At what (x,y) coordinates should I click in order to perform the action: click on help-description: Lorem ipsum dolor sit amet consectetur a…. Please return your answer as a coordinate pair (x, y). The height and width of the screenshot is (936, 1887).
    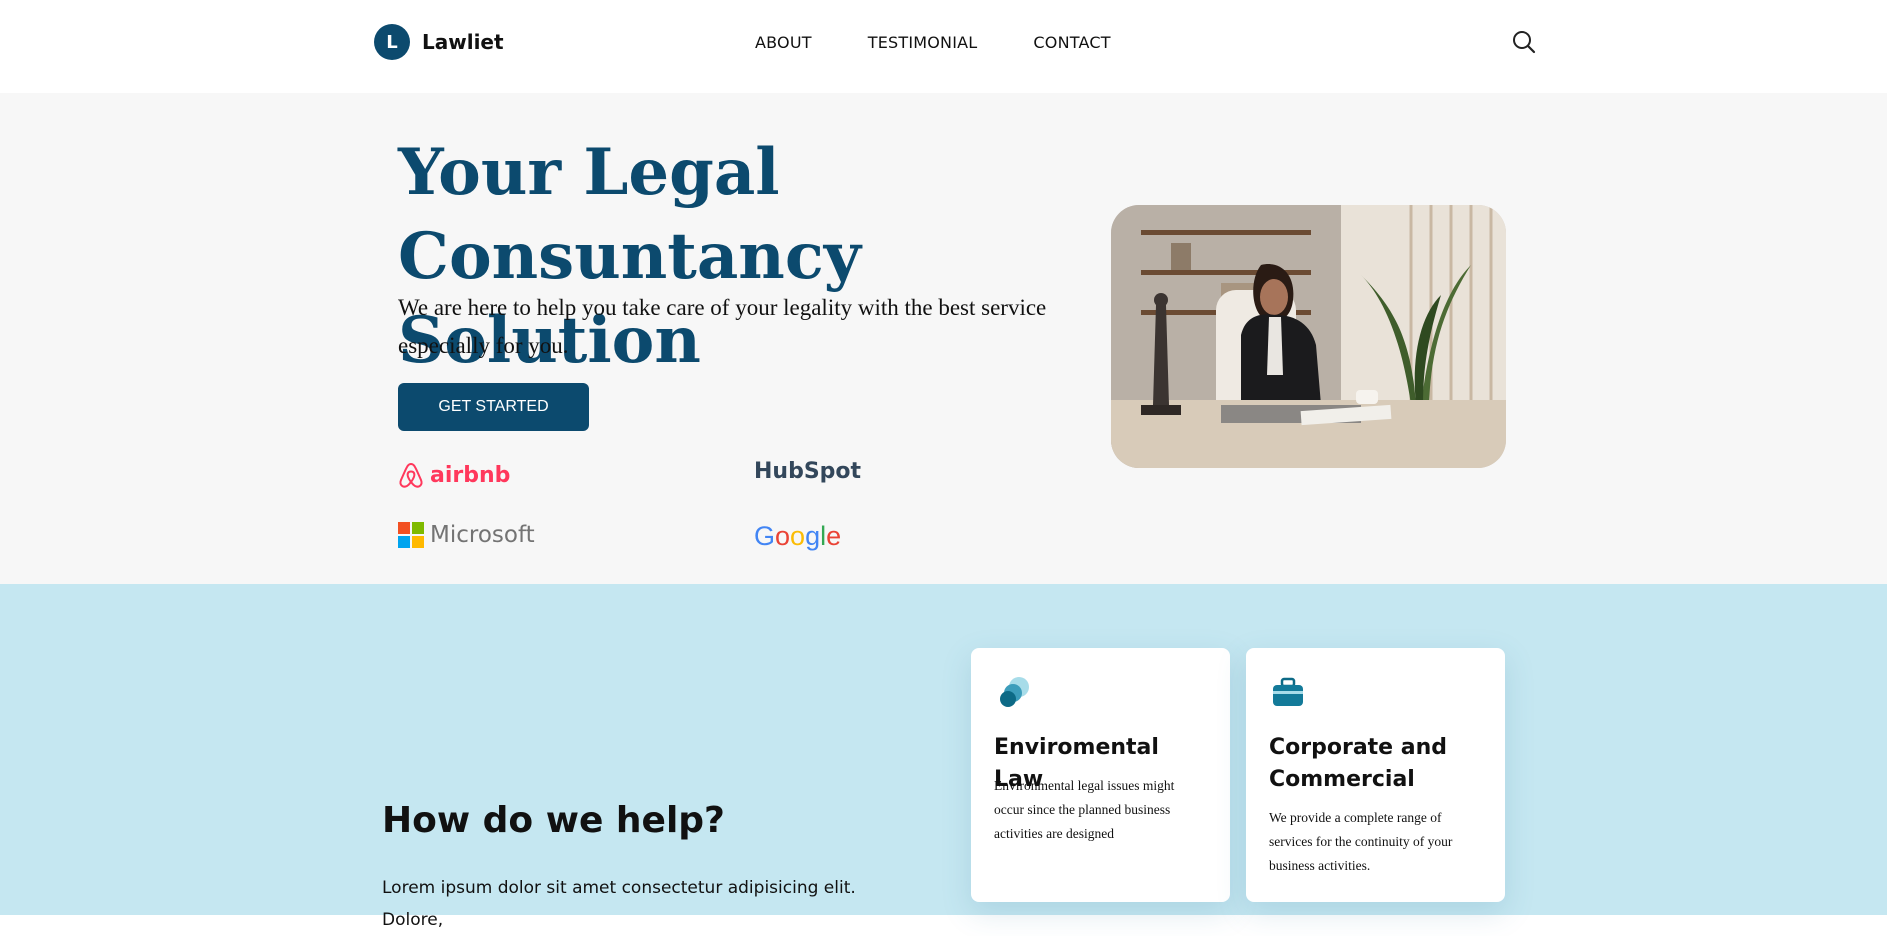
    Looking at the image, I should click on (619, 904).